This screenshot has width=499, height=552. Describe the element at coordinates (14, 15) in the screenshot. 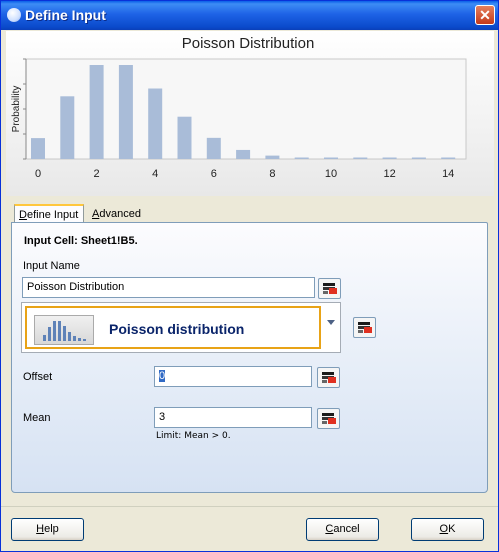

I see `app-icon` at that location.